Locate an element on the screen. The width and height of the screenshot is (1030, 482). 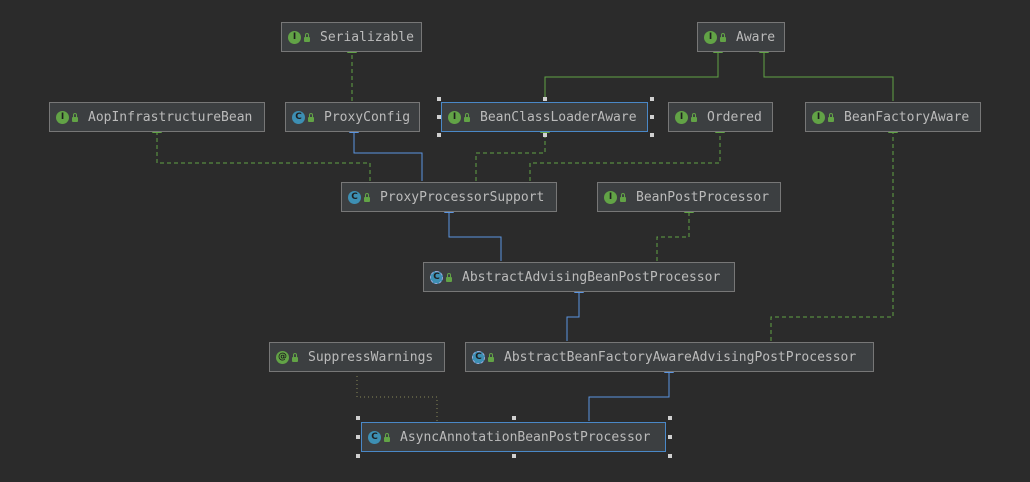
edge-pps-proxyconfig is located at coordinates (386, 152).